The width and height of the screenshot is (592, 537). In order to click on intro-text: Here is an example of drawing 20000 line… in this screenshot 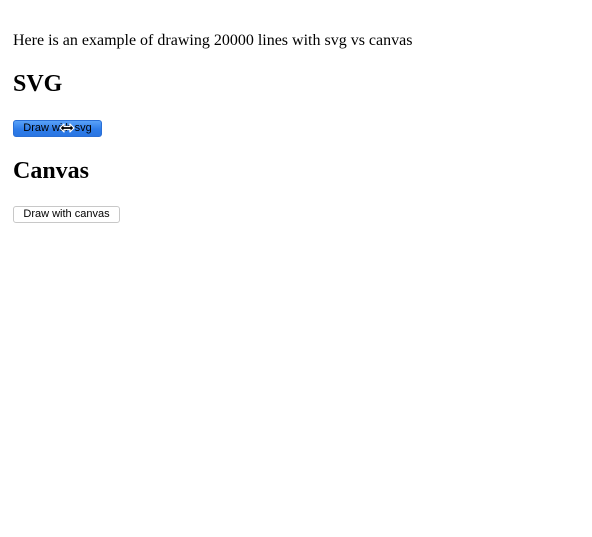, I will do `click(213, 40)`.